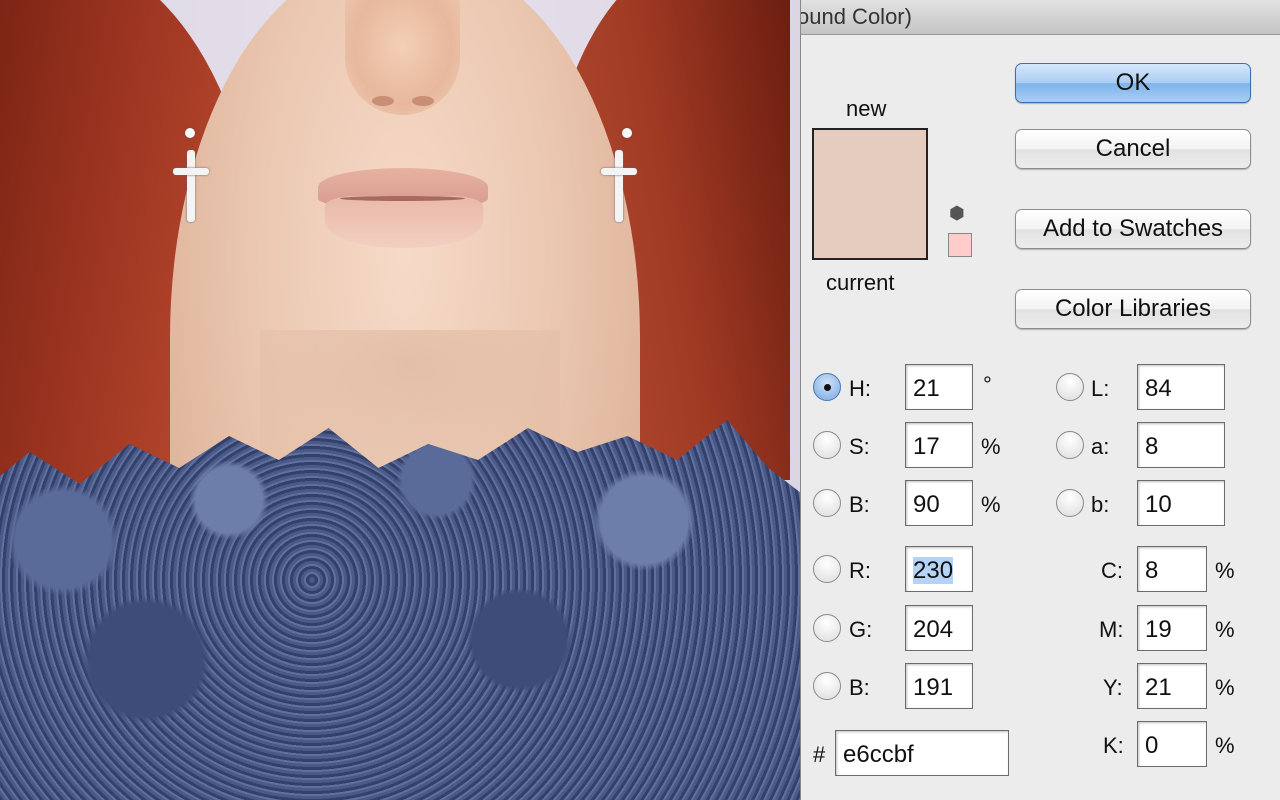  I want to click on cancel-button: Cancel, so click(1133, 149).